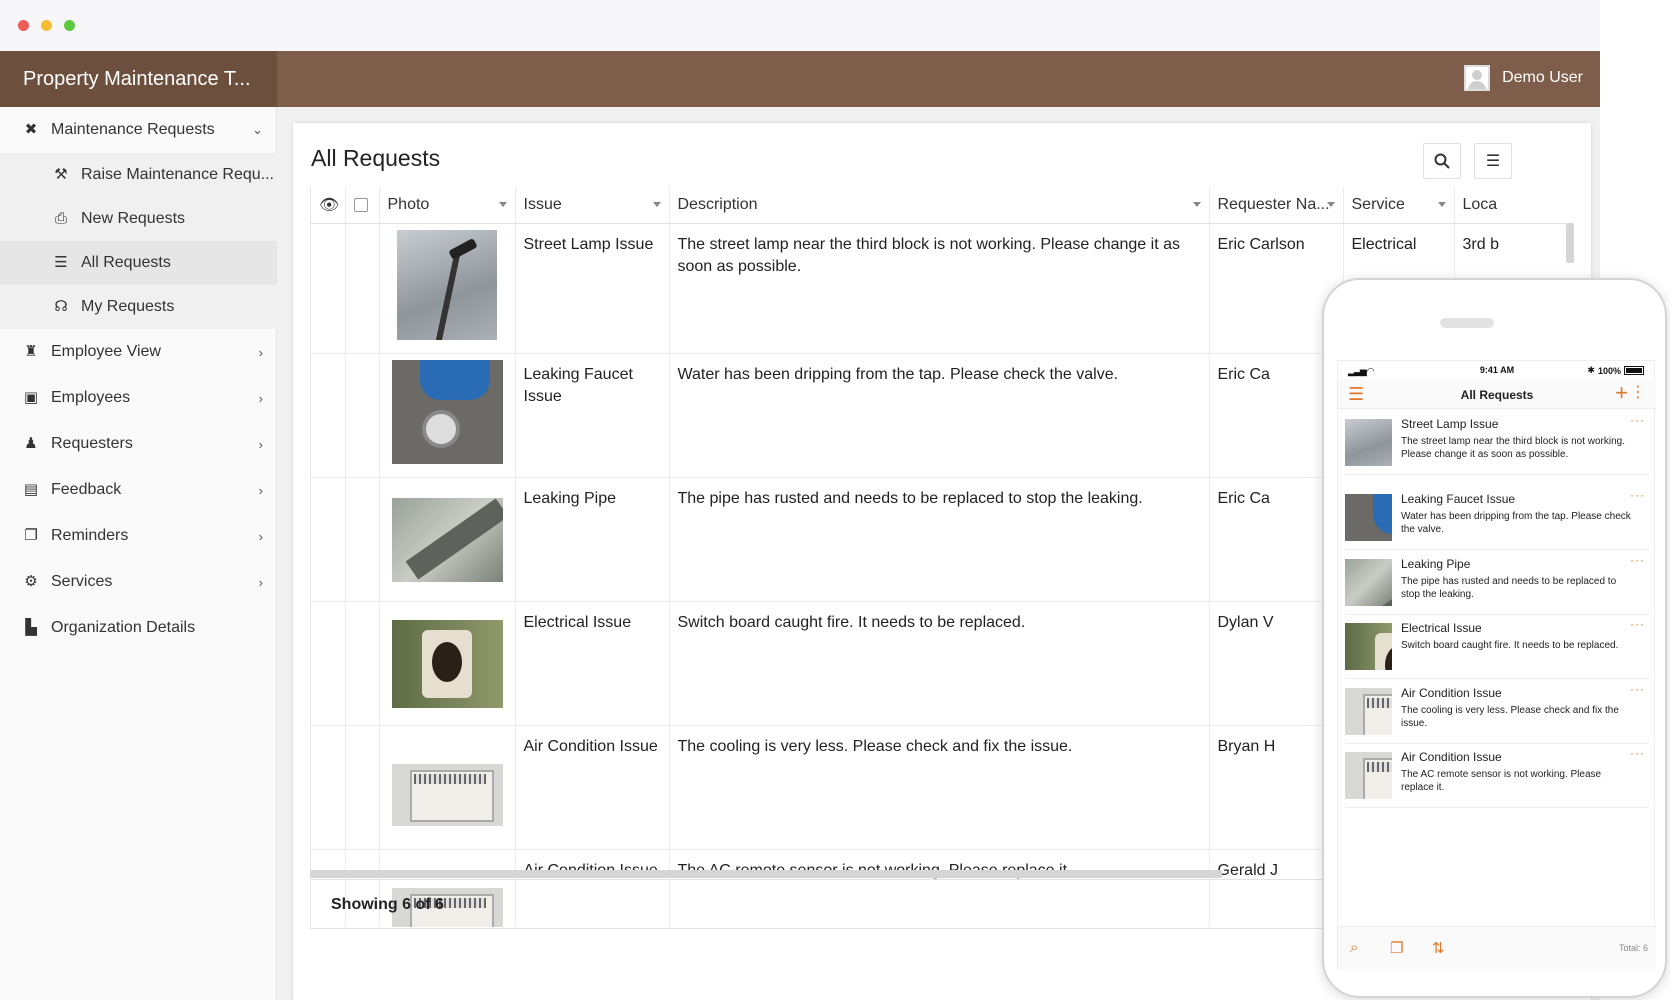 This screenshot has width=1670, height=1000. Describe the element at coordinates (138, 263) in the screenshot. I see `sidebar-item-all-requests: ☰ All Requests` at that location.